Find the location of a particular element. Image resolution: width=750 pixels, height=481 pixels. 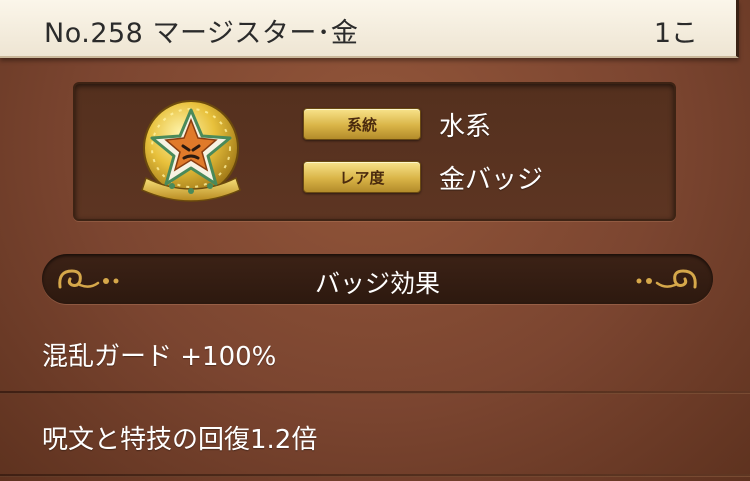

gold-starfish-monster-badge-icon is located at coordinates (191, 151).